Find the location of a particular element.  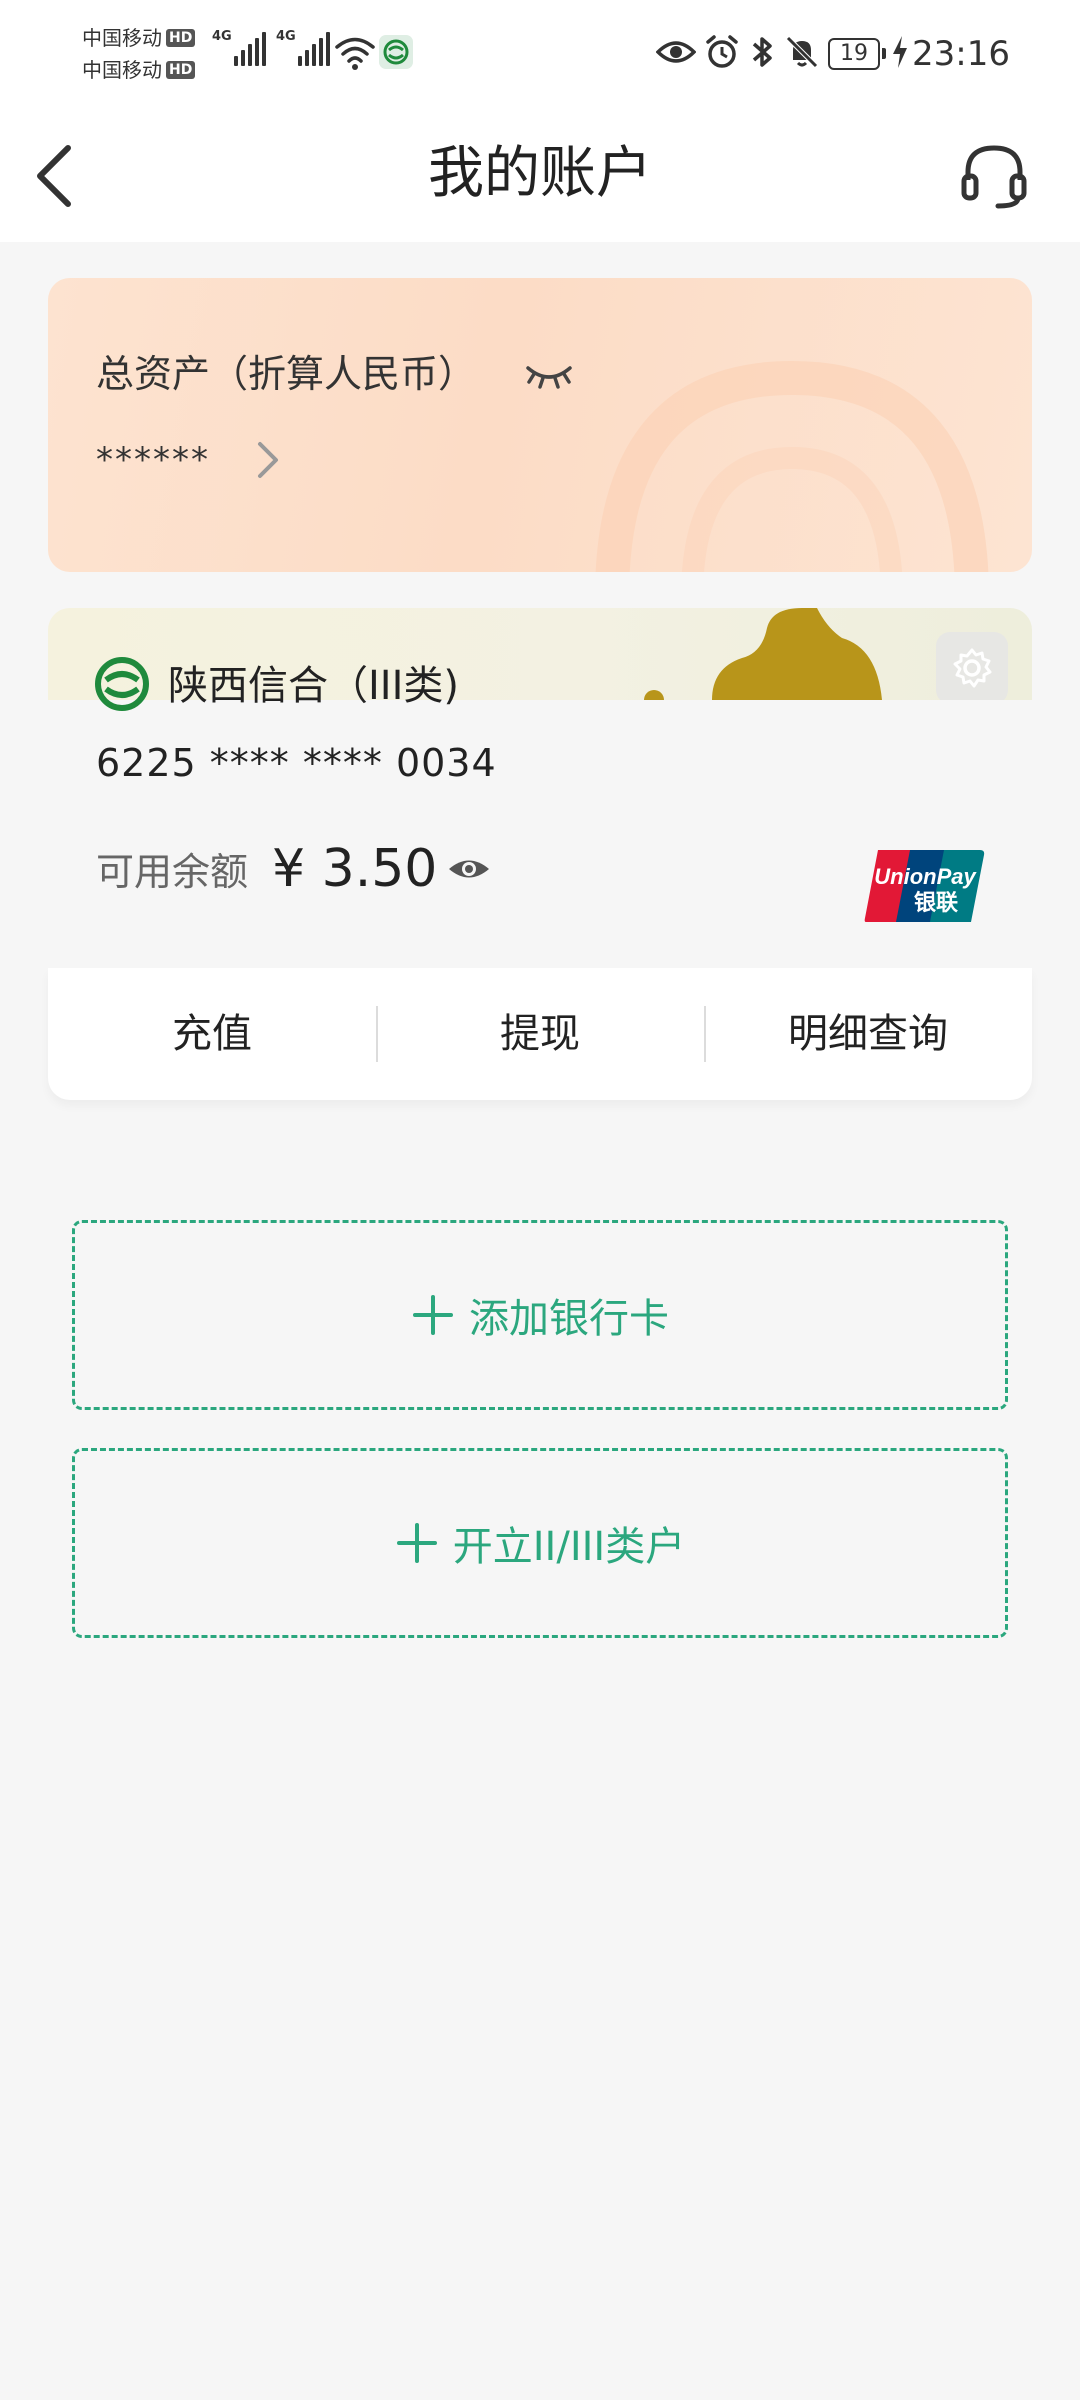

banner-decoration is located at coordinates (763, 654).